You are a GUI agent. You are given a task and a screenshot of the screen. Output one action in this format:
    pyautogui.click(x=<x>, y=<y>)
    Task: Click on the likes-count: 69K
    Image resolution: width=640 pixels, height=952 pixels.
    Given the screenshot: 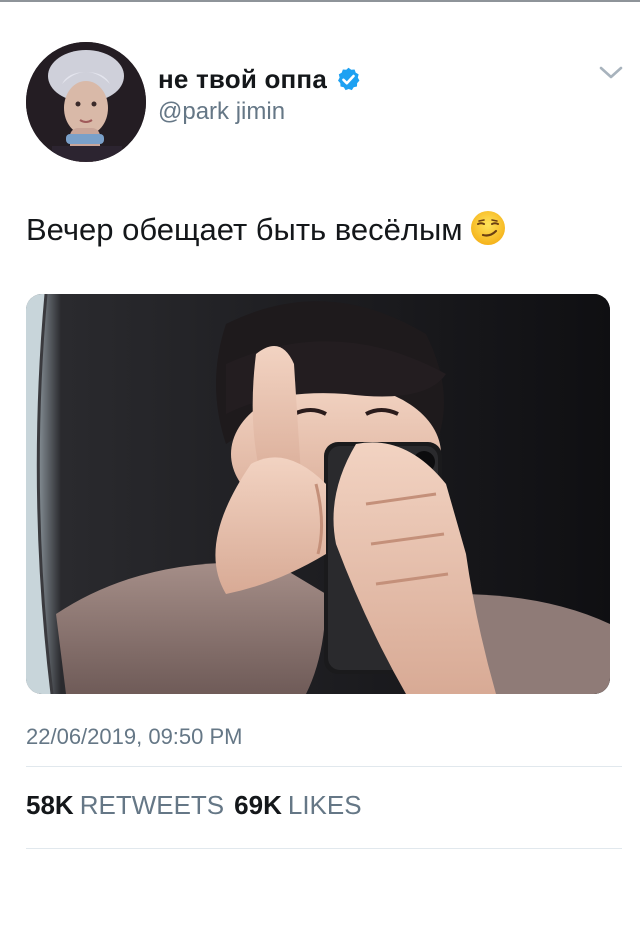 What is the action you would take?
    pyautogui.click(x=258, y=805)
    